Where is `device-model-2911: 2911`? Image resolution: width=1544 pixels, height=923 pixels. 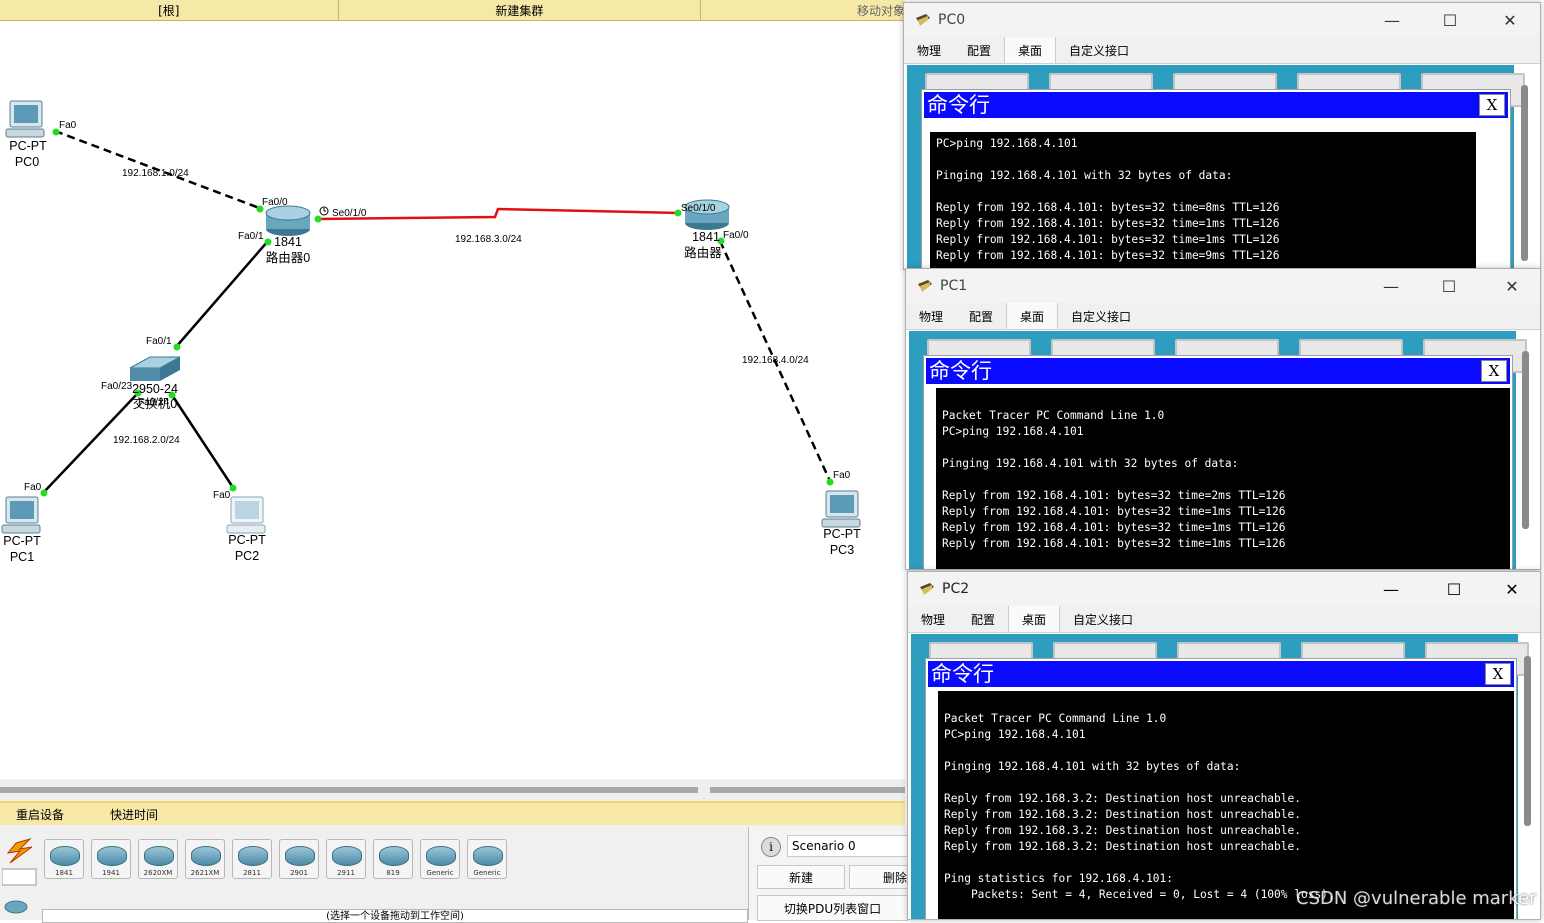
device-model-2911: 2911 is located at coordinates (346, 859).